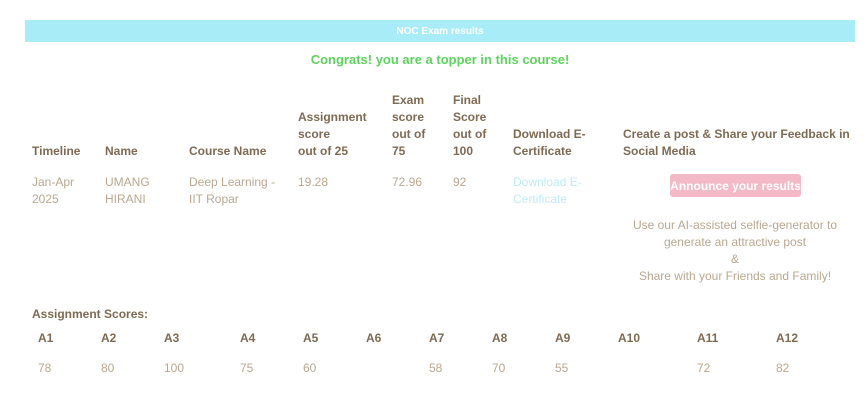 Image resolution: width=868 pixels, height=400 pixels. I want to click on assignment-label: A3, so click(172, 338).